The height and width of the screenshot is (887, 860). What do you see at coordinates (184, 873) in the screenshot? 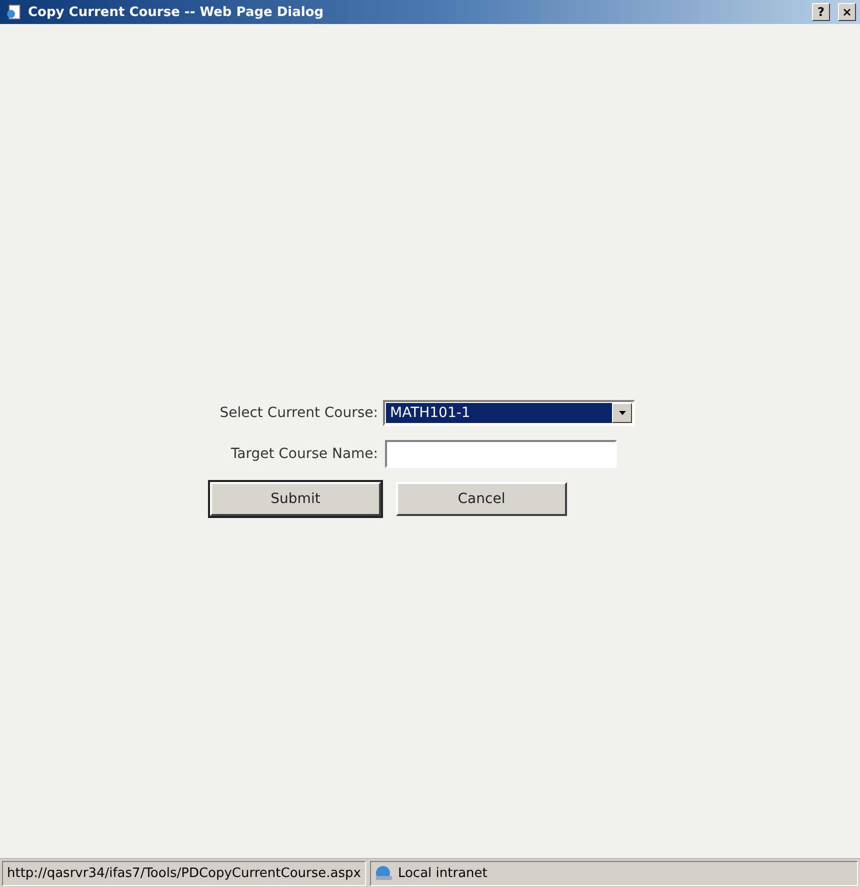
I see `status-url: http://qasrvr34/ifas7/Tools/PDCopyCurrentCourse.aspx` at bounding box center [184, 873].